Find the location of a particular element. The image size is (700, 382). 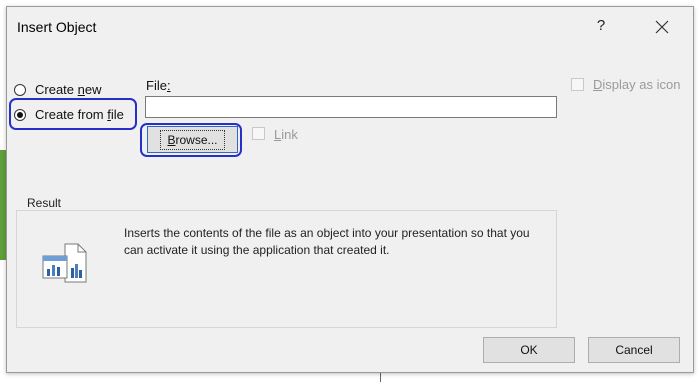

link-label: Link is located at coordinates (286, 134).